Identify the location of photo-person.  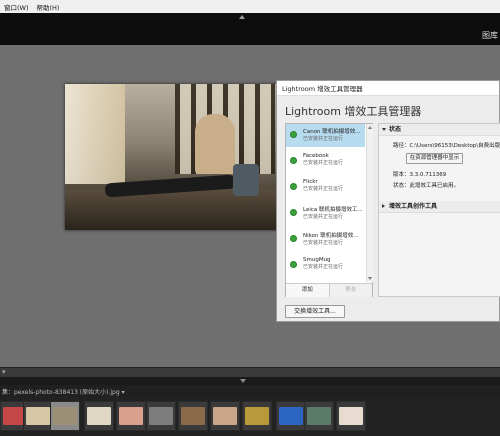
(215, 144).